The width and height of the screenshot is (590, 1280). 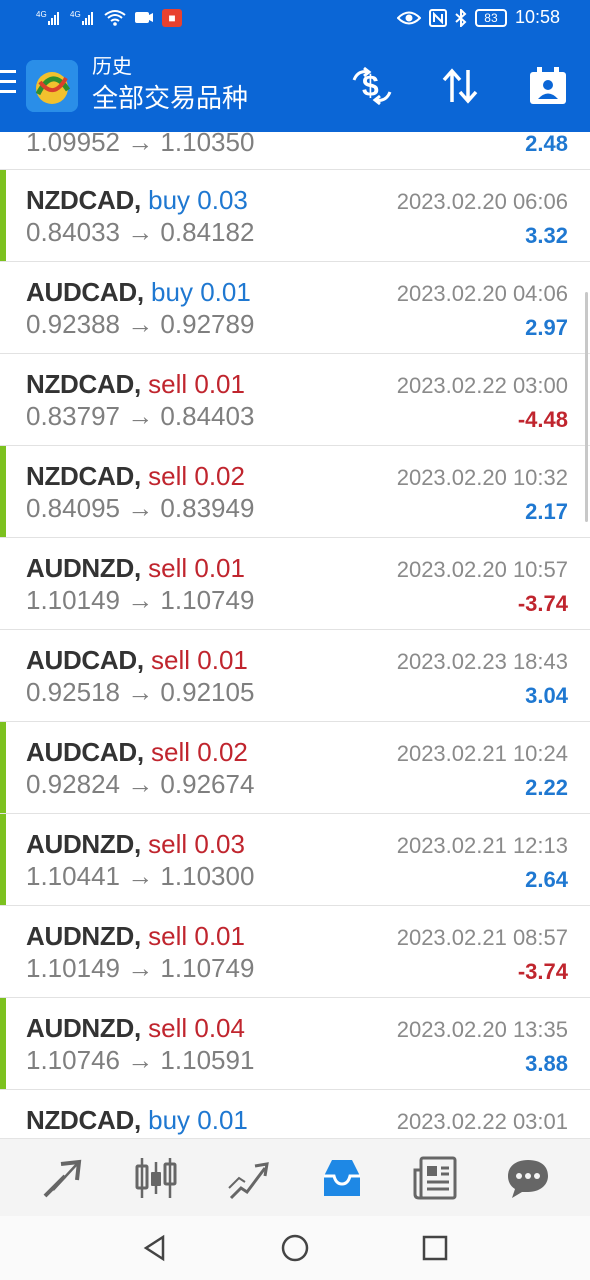 What do you see at coordinates (435, 1248) in the screenshot?
I see `nav-recents` at bounding box center [435, 1248].